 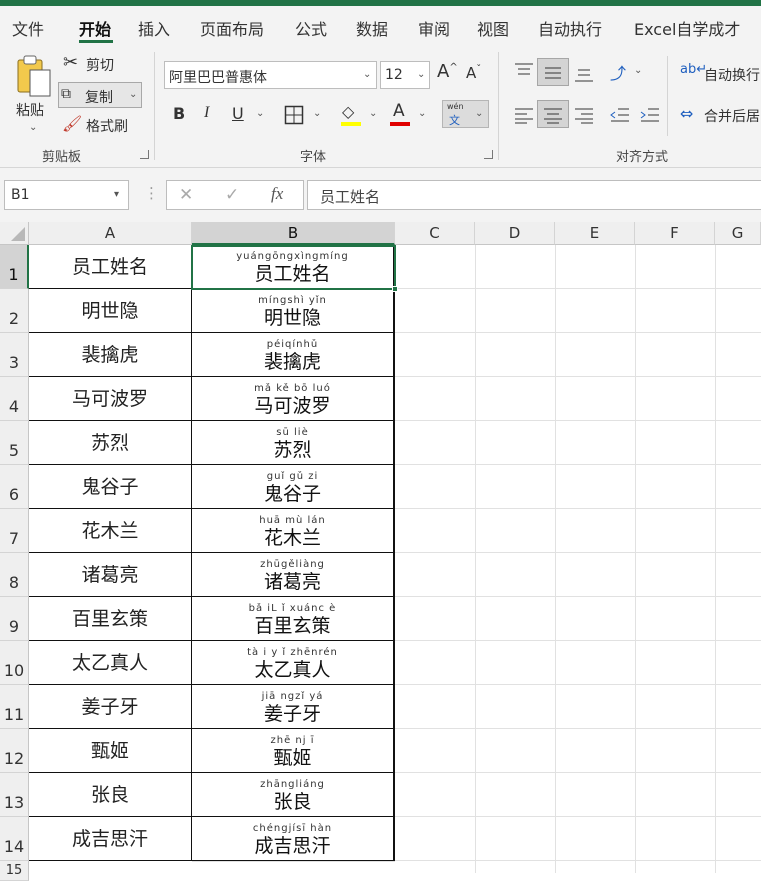 I want to click on clipboard-dialog-launcher, so click(x=144, y=154).